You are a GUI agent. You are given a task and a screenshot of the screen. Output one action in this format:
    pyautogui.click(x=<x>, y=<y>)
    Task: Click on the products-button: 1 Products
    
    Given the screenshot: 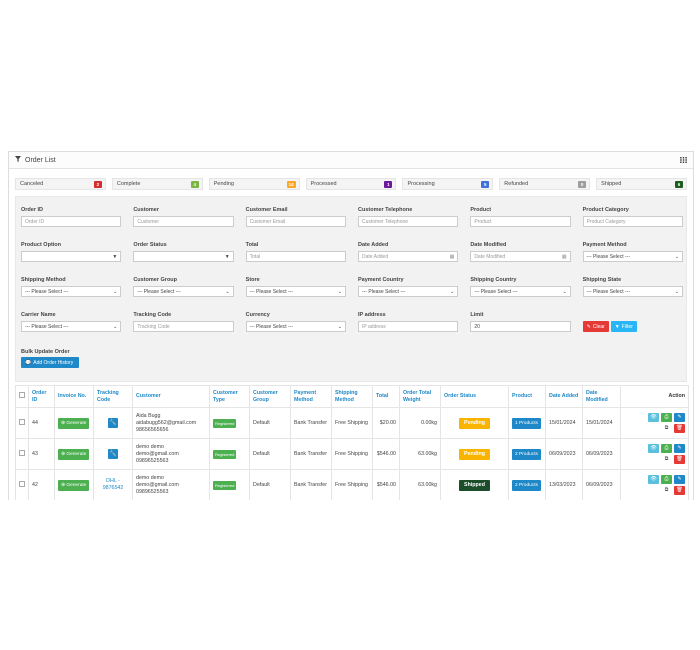 What is the action you would take?
    pyautogui.click(x=526, y=423)
    